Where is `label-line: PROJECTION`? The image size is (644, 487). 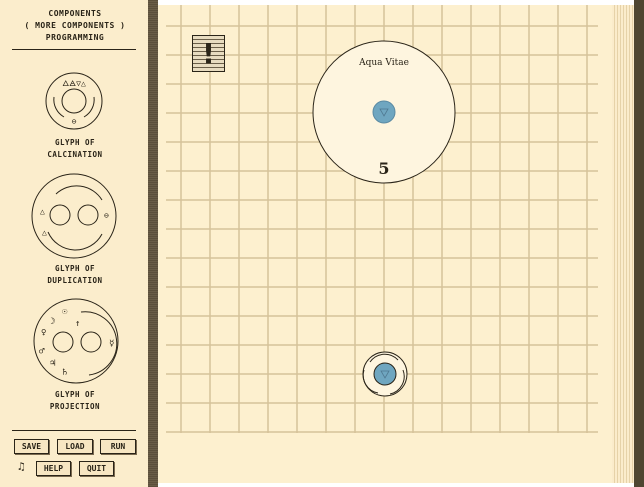
label-line: PROJECTION is located at coordinates (75, 406).